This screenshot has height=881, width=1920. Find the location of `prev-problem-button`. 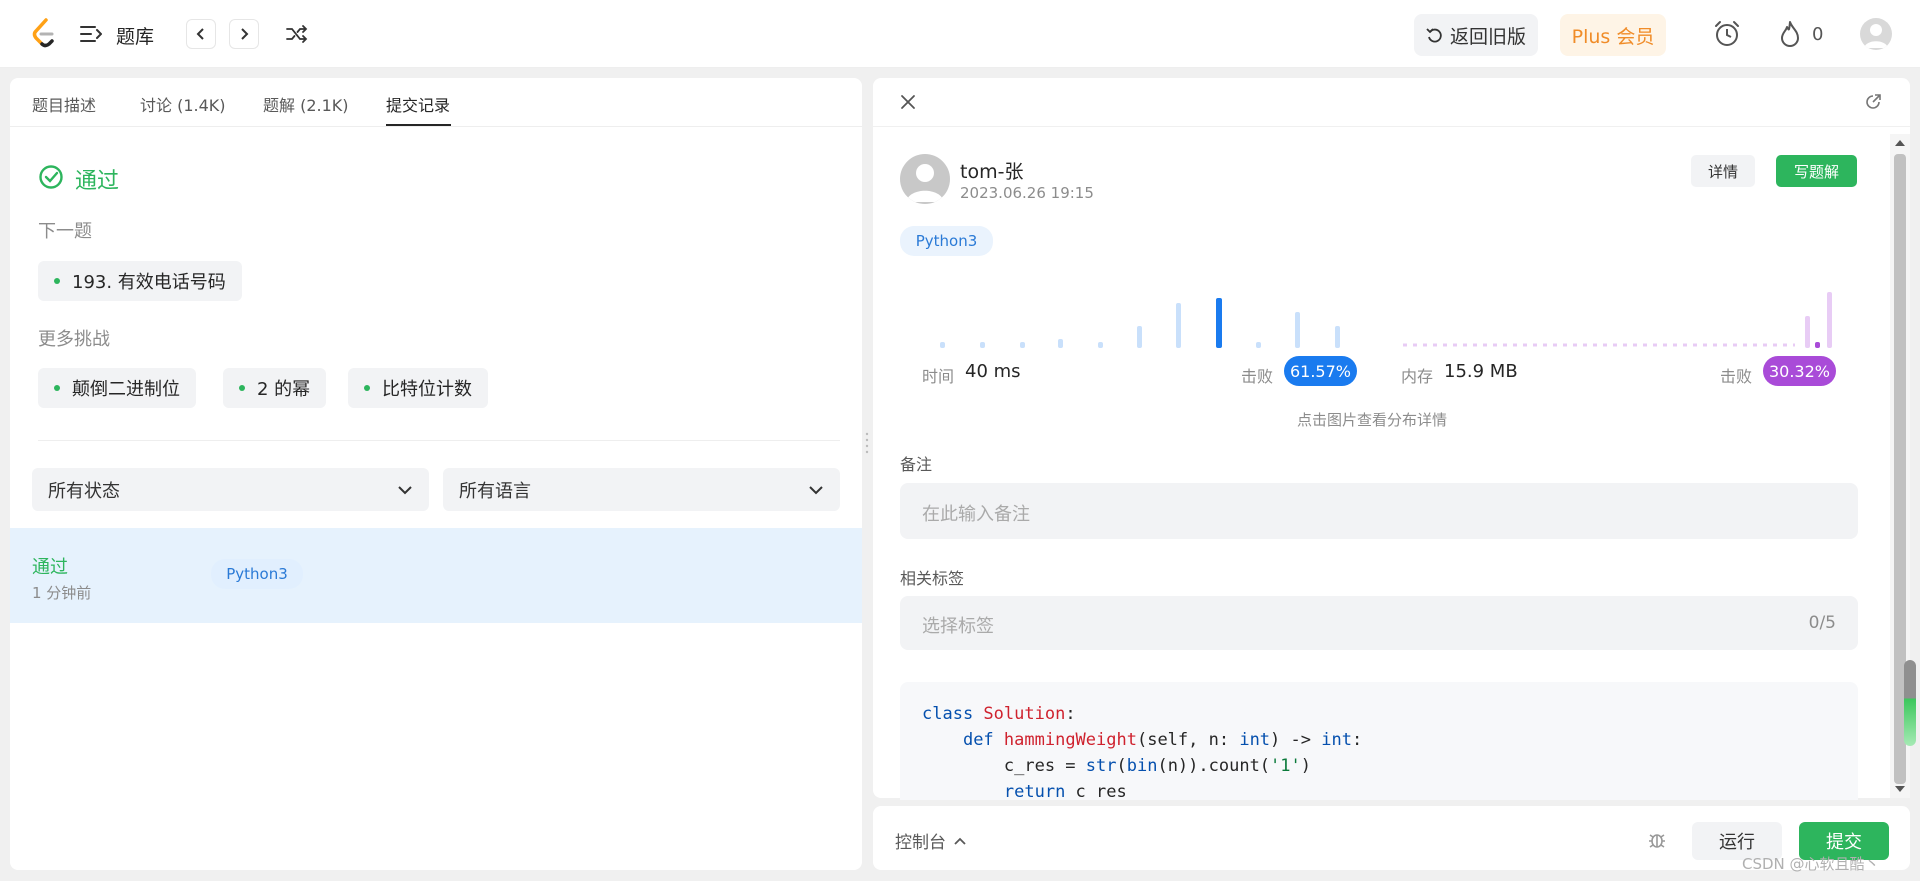

prev-problem-button is located at coordinates (201, 34).